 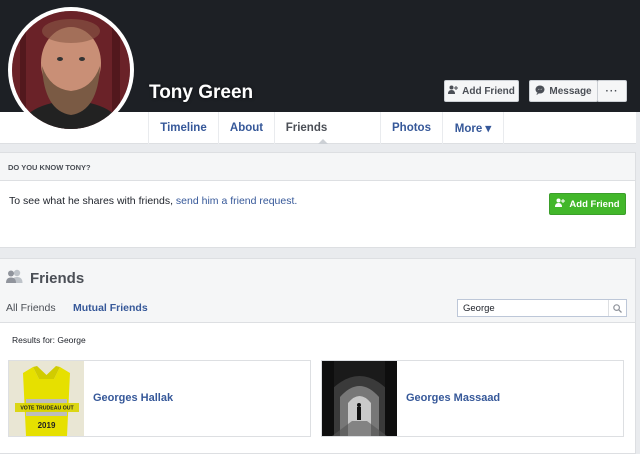 I want to click on tab-mutual-friends: Mutual Friends, so click(x=110, y=308).